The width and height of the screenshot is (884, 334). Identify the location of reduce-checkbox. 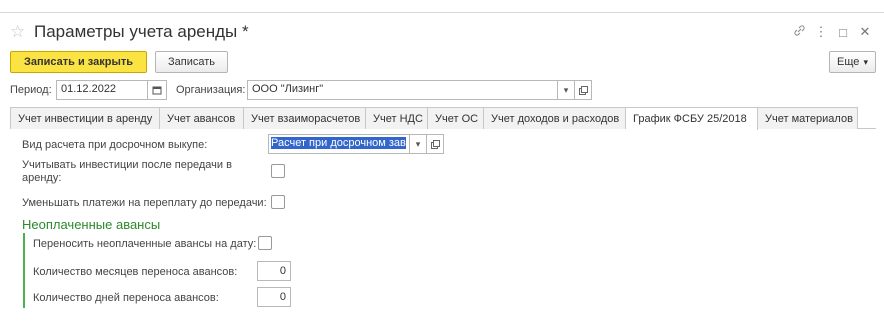
(278, 202).